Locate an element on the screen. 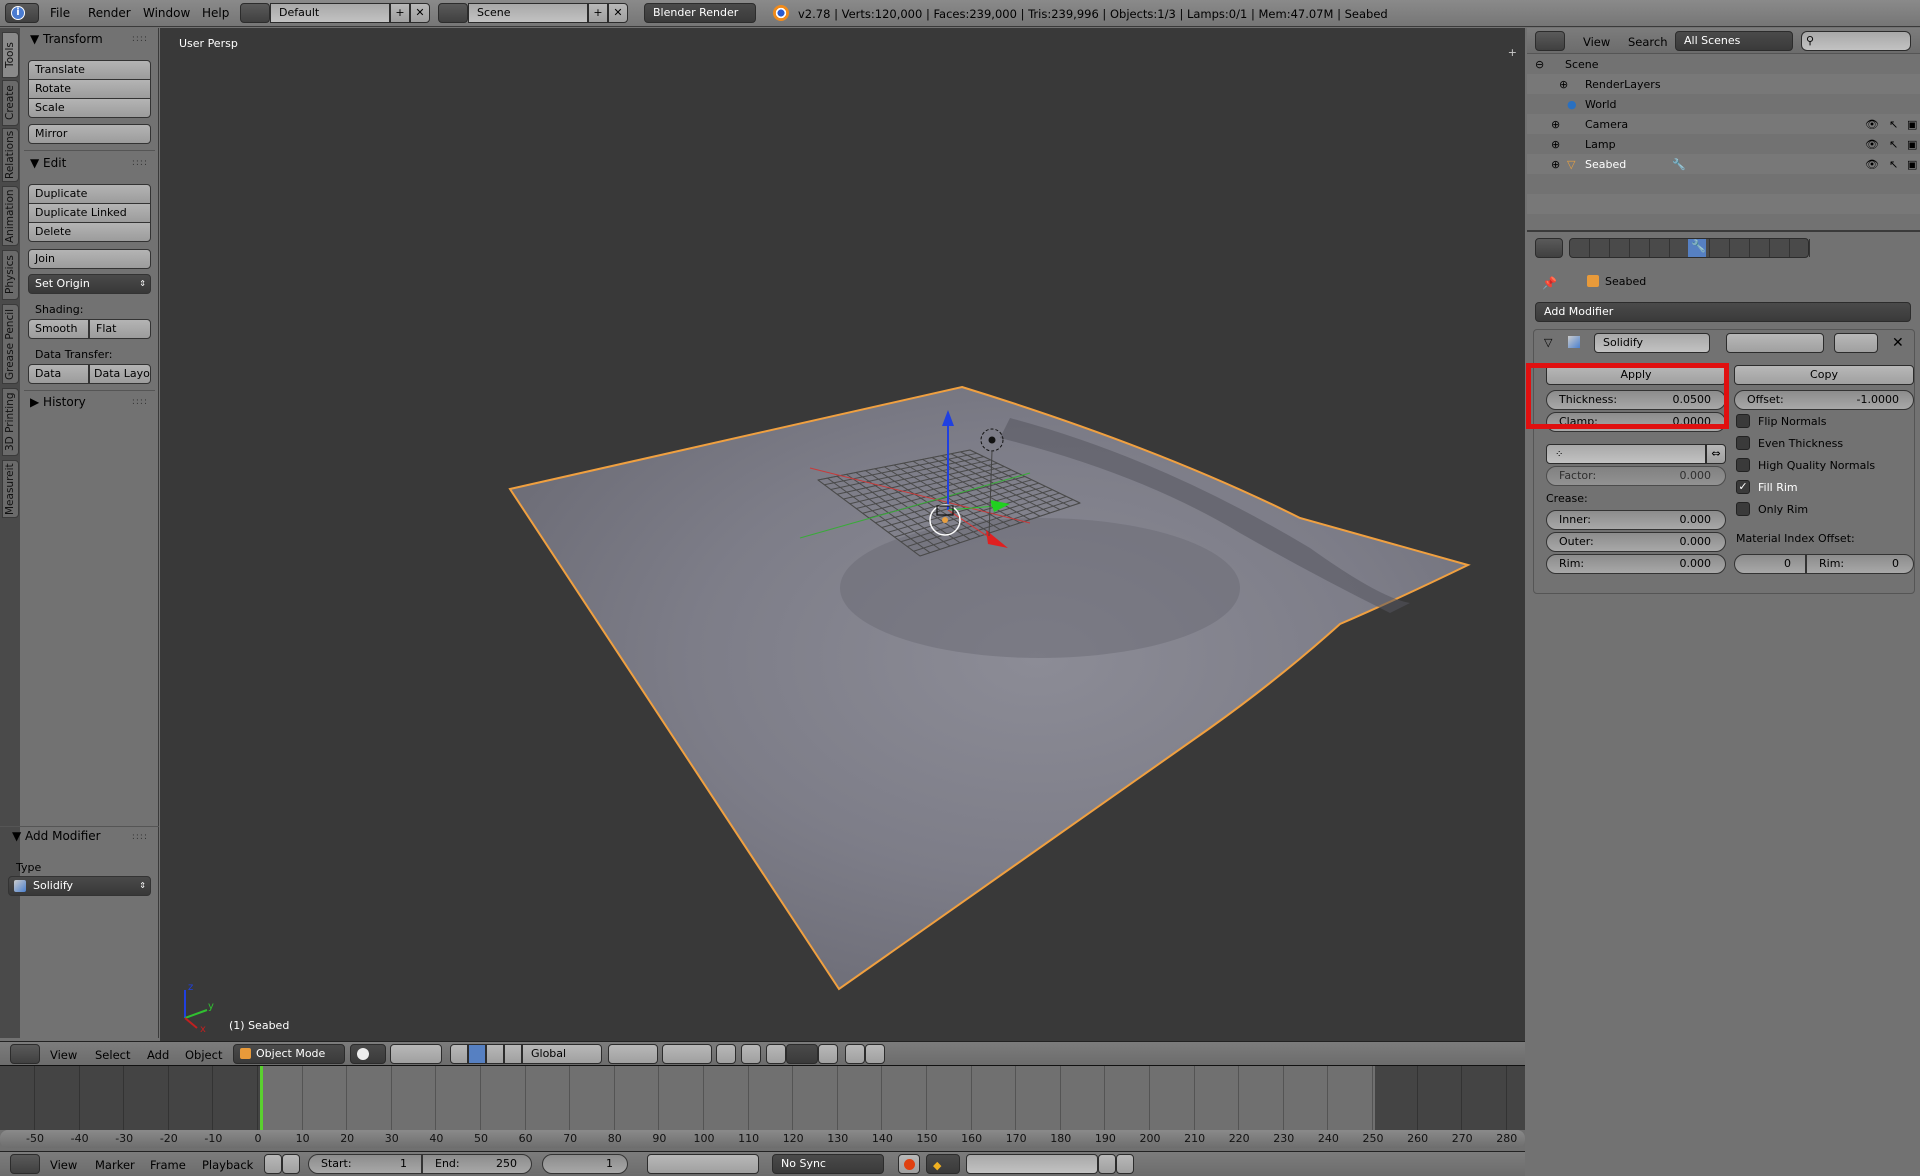  tab-texture-icon is located at coordinates (1760, 248).